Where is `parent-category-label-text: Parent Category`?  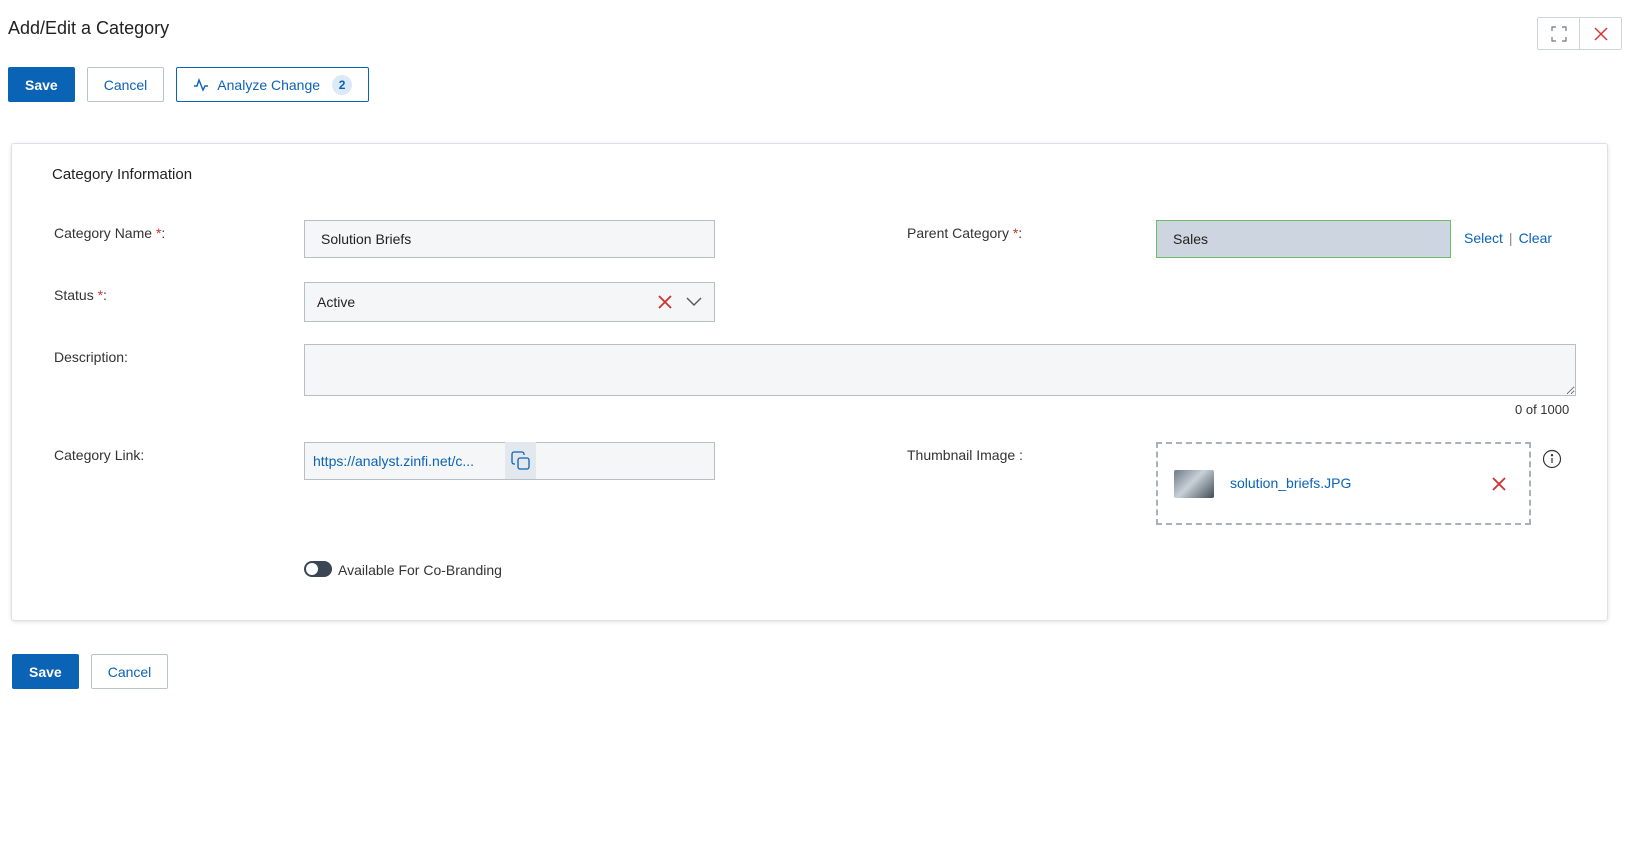
parent-category-label-text: Parent Category is located at coordinates (958, 233).